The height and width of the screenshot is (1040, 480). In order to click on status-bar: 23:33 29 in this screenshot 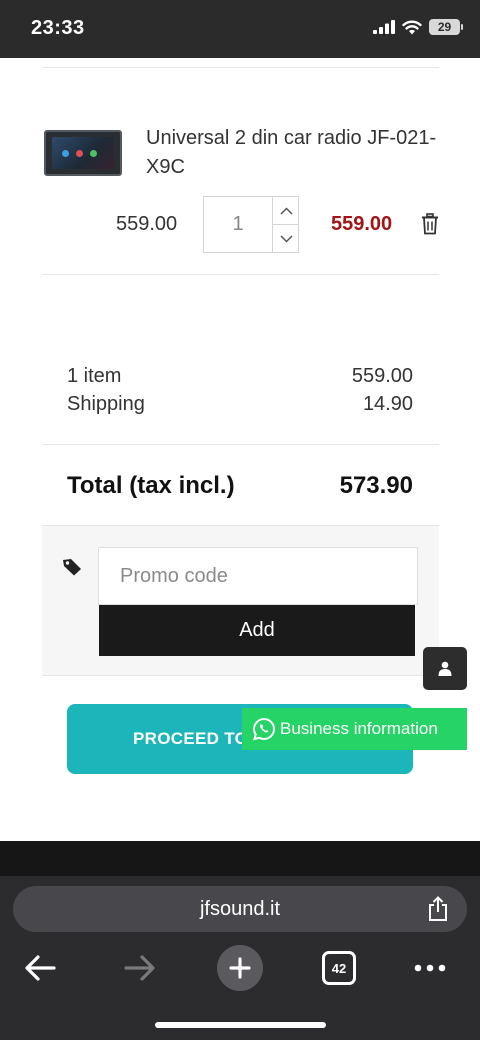, I will do `click(240, 29)`.